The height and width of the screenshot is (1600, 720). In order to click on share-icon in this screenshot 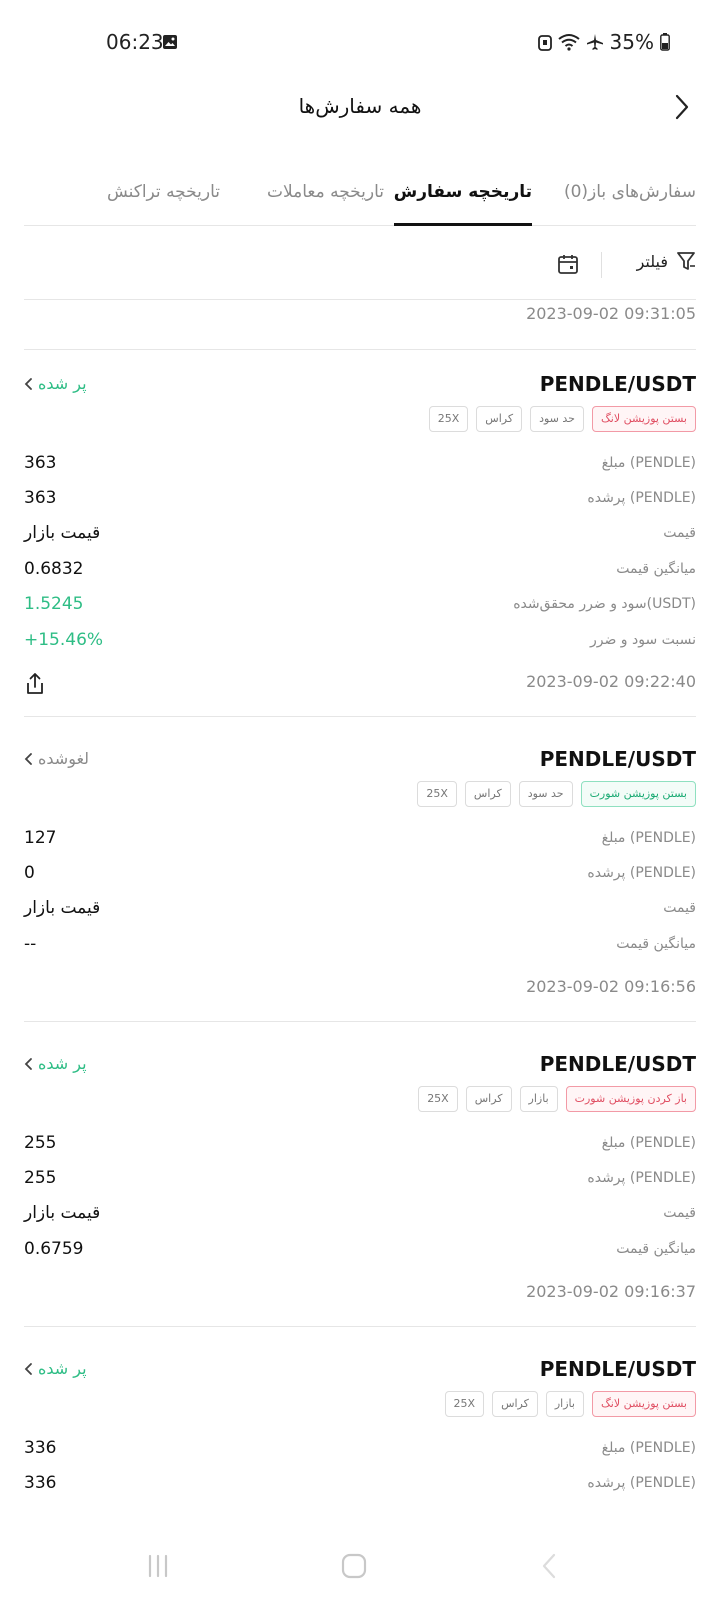, I will do `click(35, 684)`.